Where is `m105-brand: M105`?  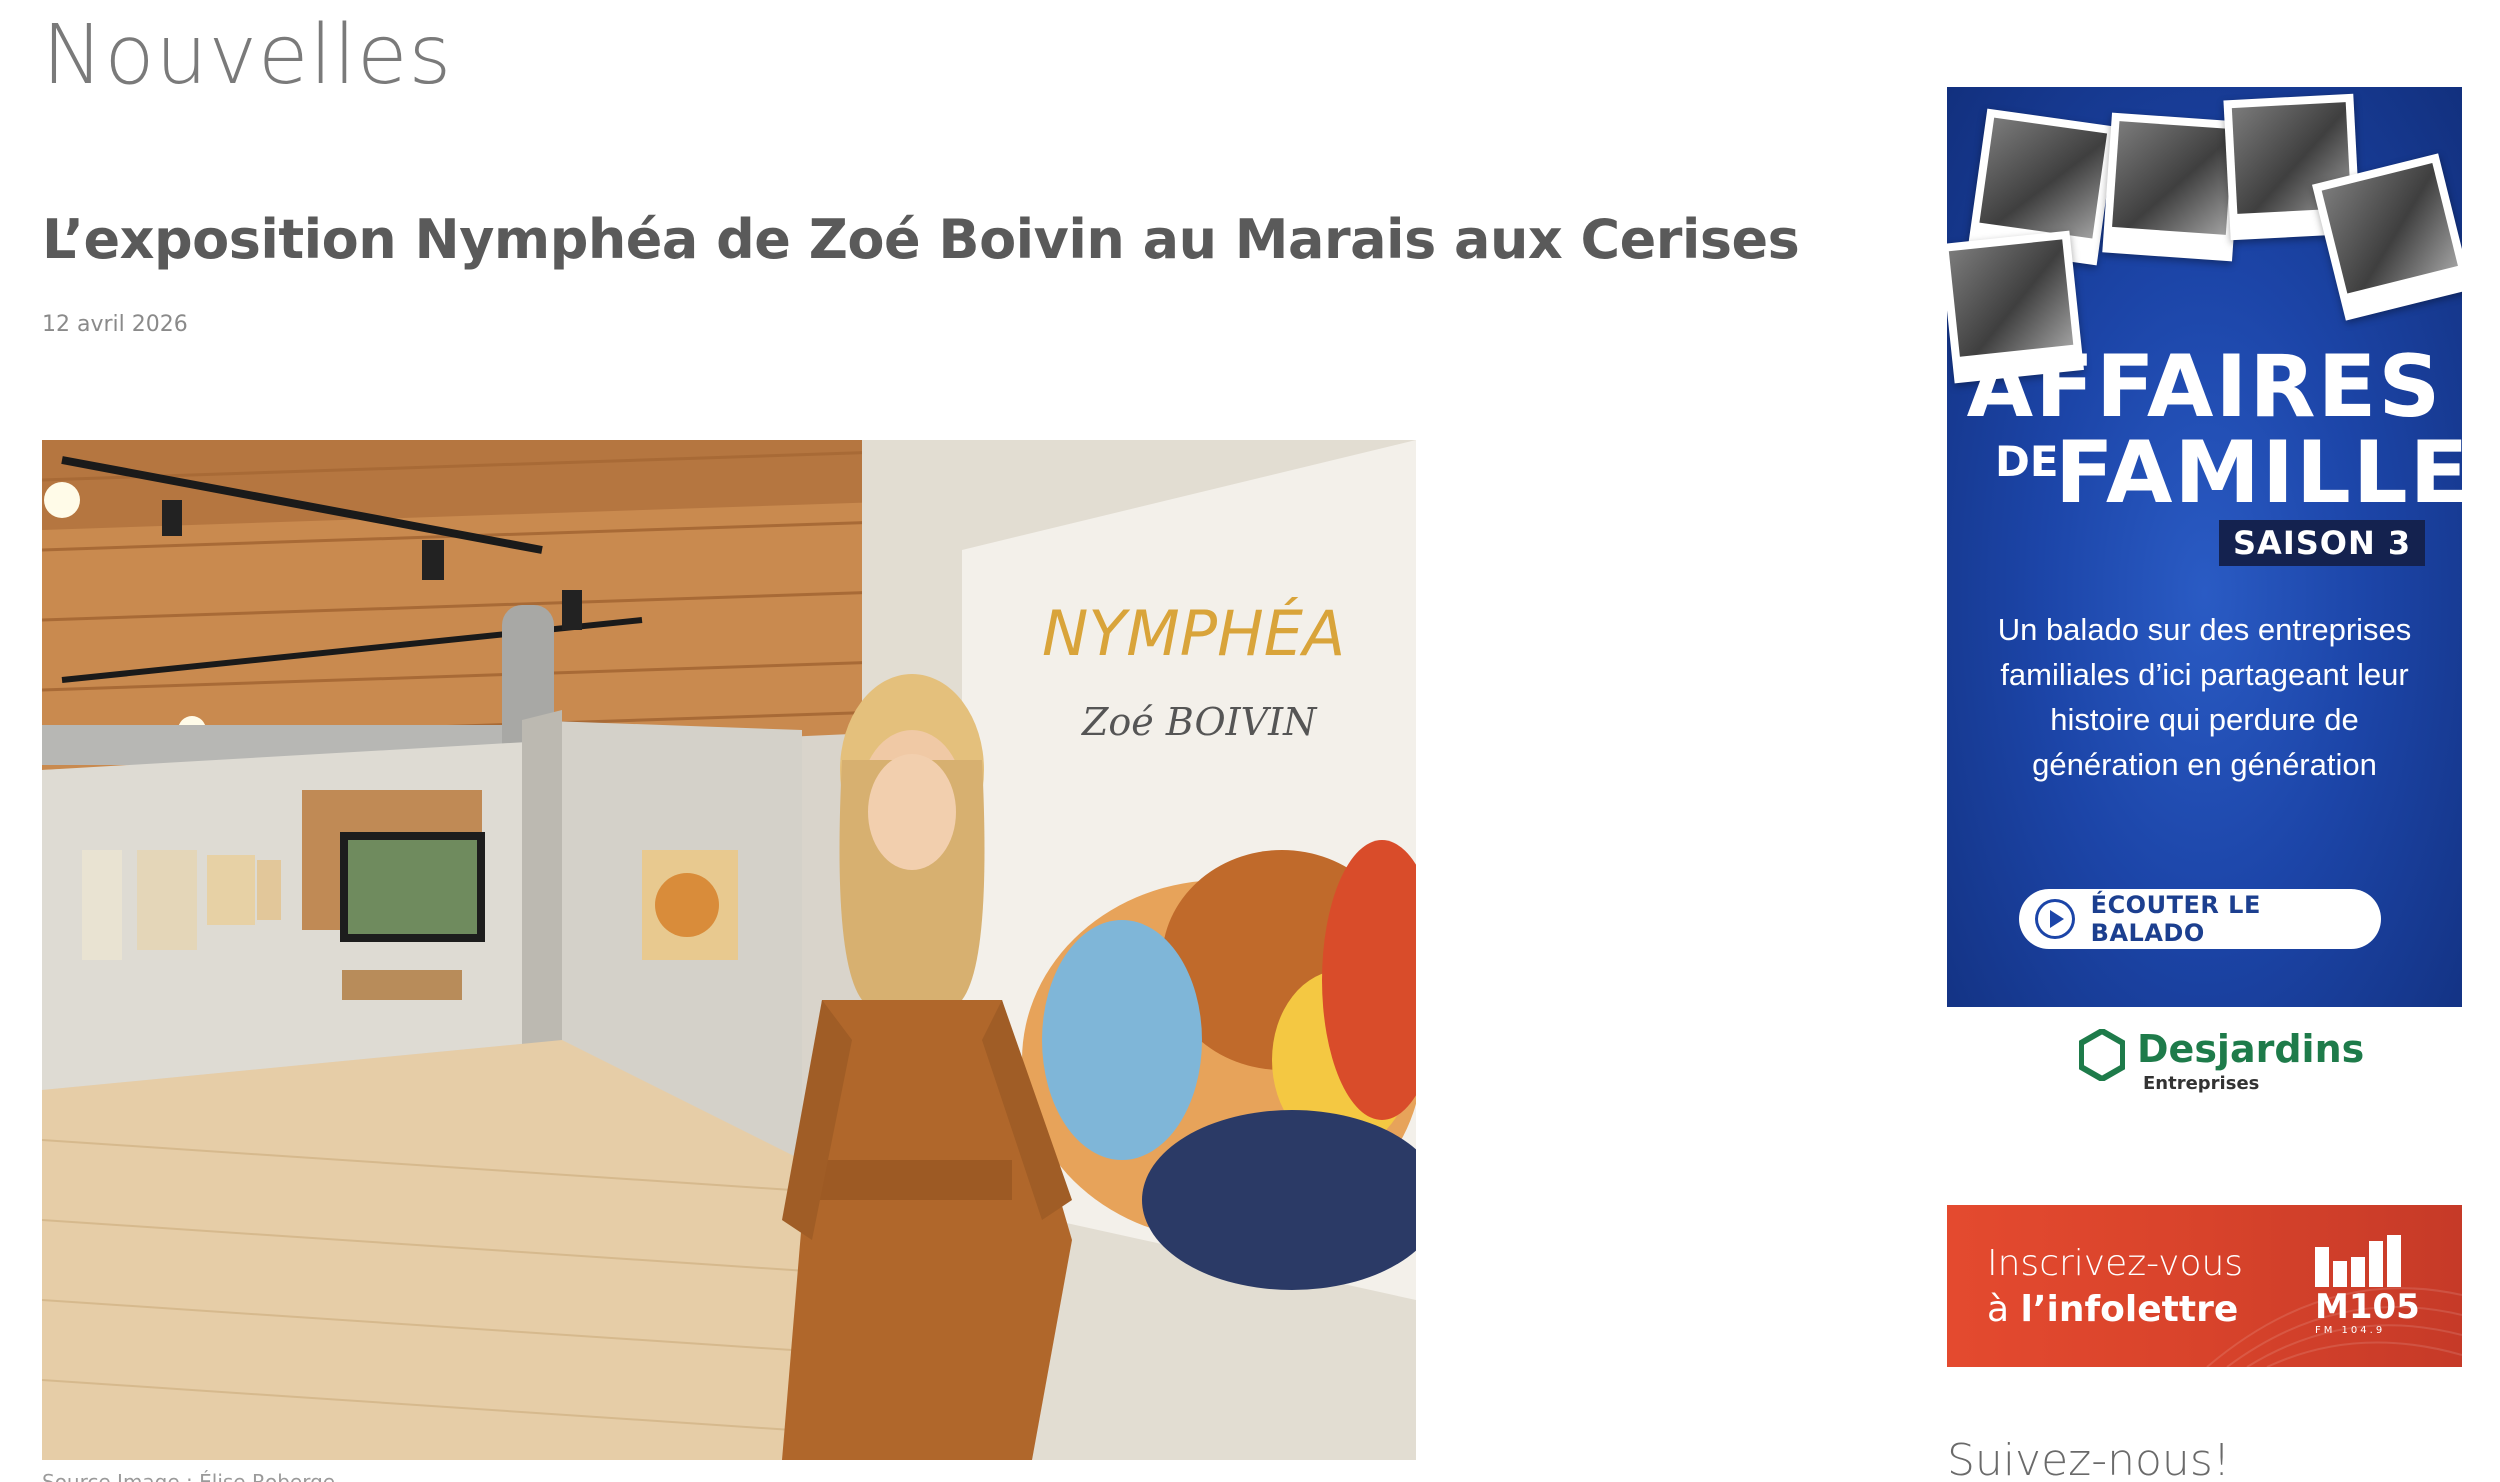 m105-brand: M105 is located at coordinates (2367, 1307).